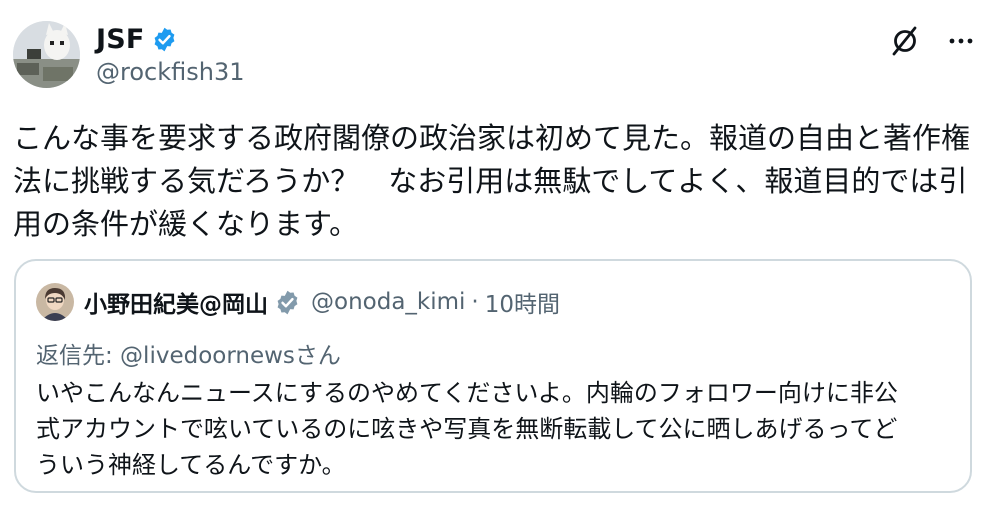 Image resolution: width=1000 pixels, height=512 pixels. I want to click on quoted-author-display-name: 小野田紀美@岡山, so click(176, 302).